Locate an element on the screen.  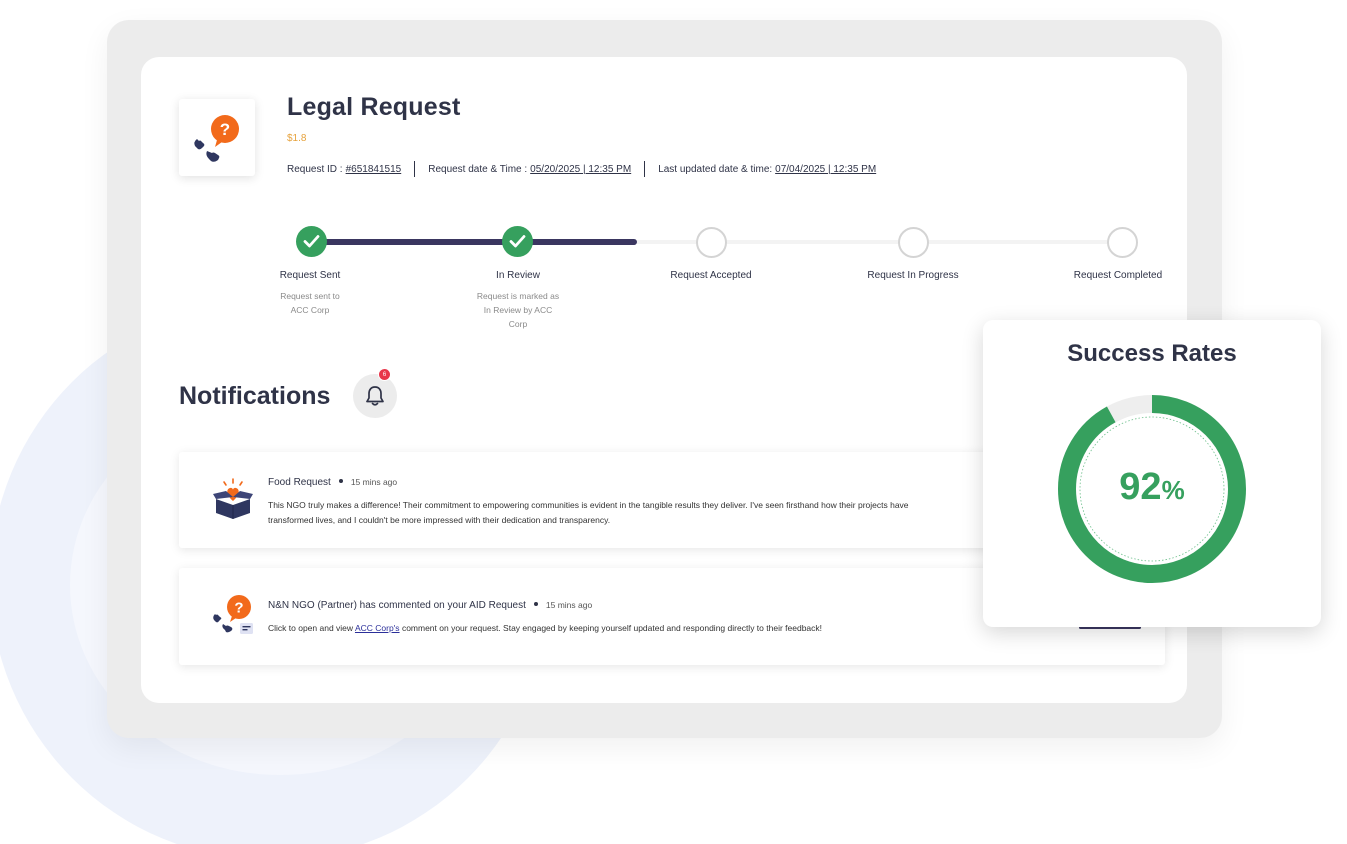
step-desc-request-sent: Request sent to ACC Corp is located at coordinates (310, 303).